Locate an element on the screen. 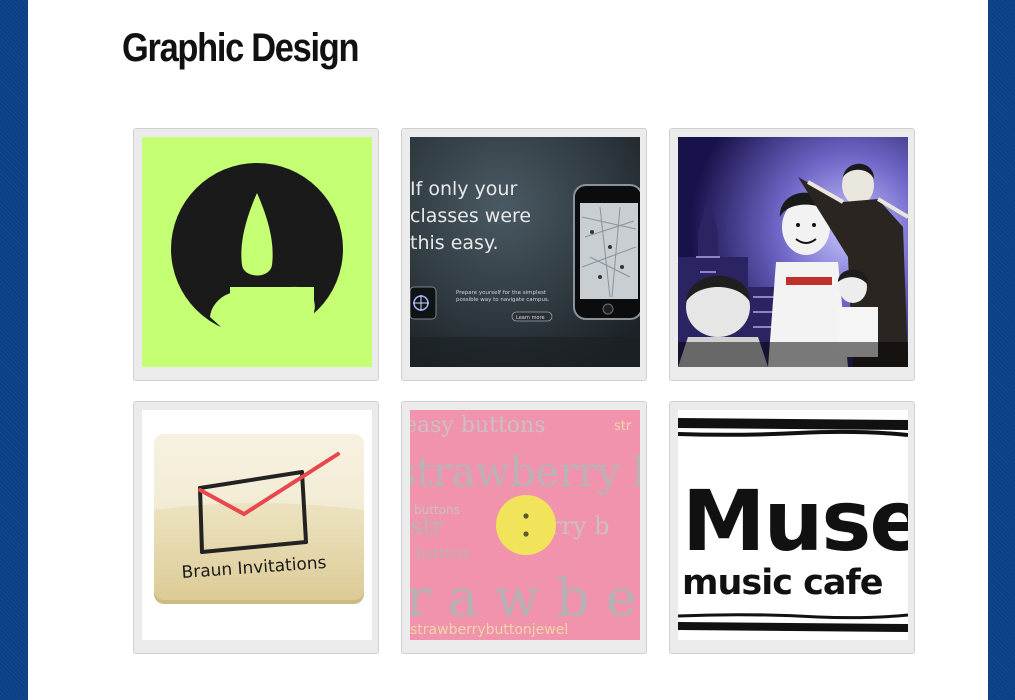 The width and height of the screenshot is (1015, 700). muse-title: Muse is located at coordinates (795, 521).